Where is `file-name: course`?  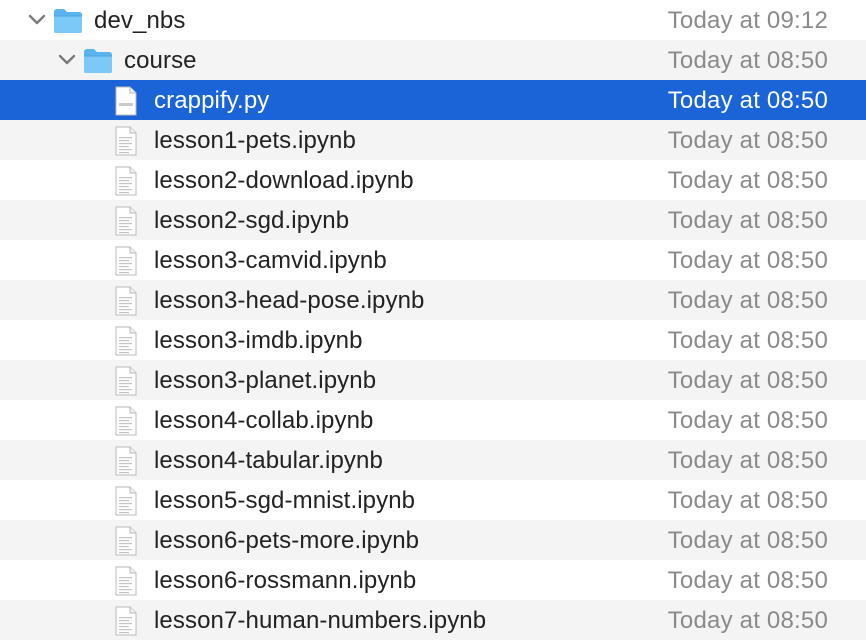 file-name: course is located at coordinates (160, 60).